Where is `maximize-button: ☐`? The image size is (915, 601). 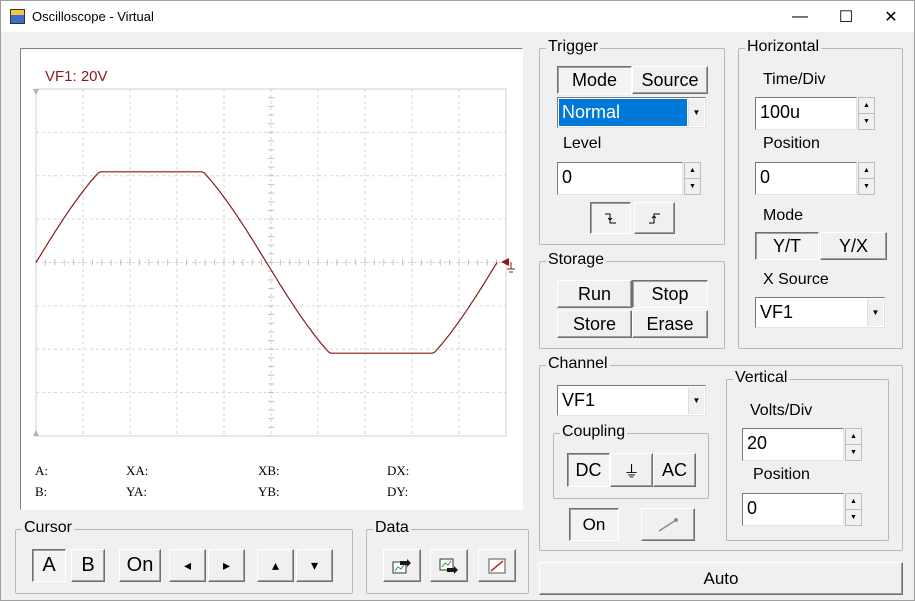 maximize-button: ☐ is located at coordinates (846, 16).